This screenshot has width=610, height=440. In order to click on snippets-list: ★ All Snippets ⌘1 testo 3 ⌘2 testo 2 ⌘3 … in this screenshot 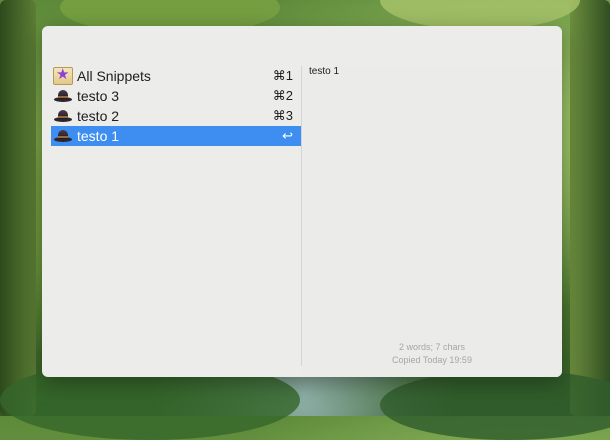, I will do `click(176, 106)`.